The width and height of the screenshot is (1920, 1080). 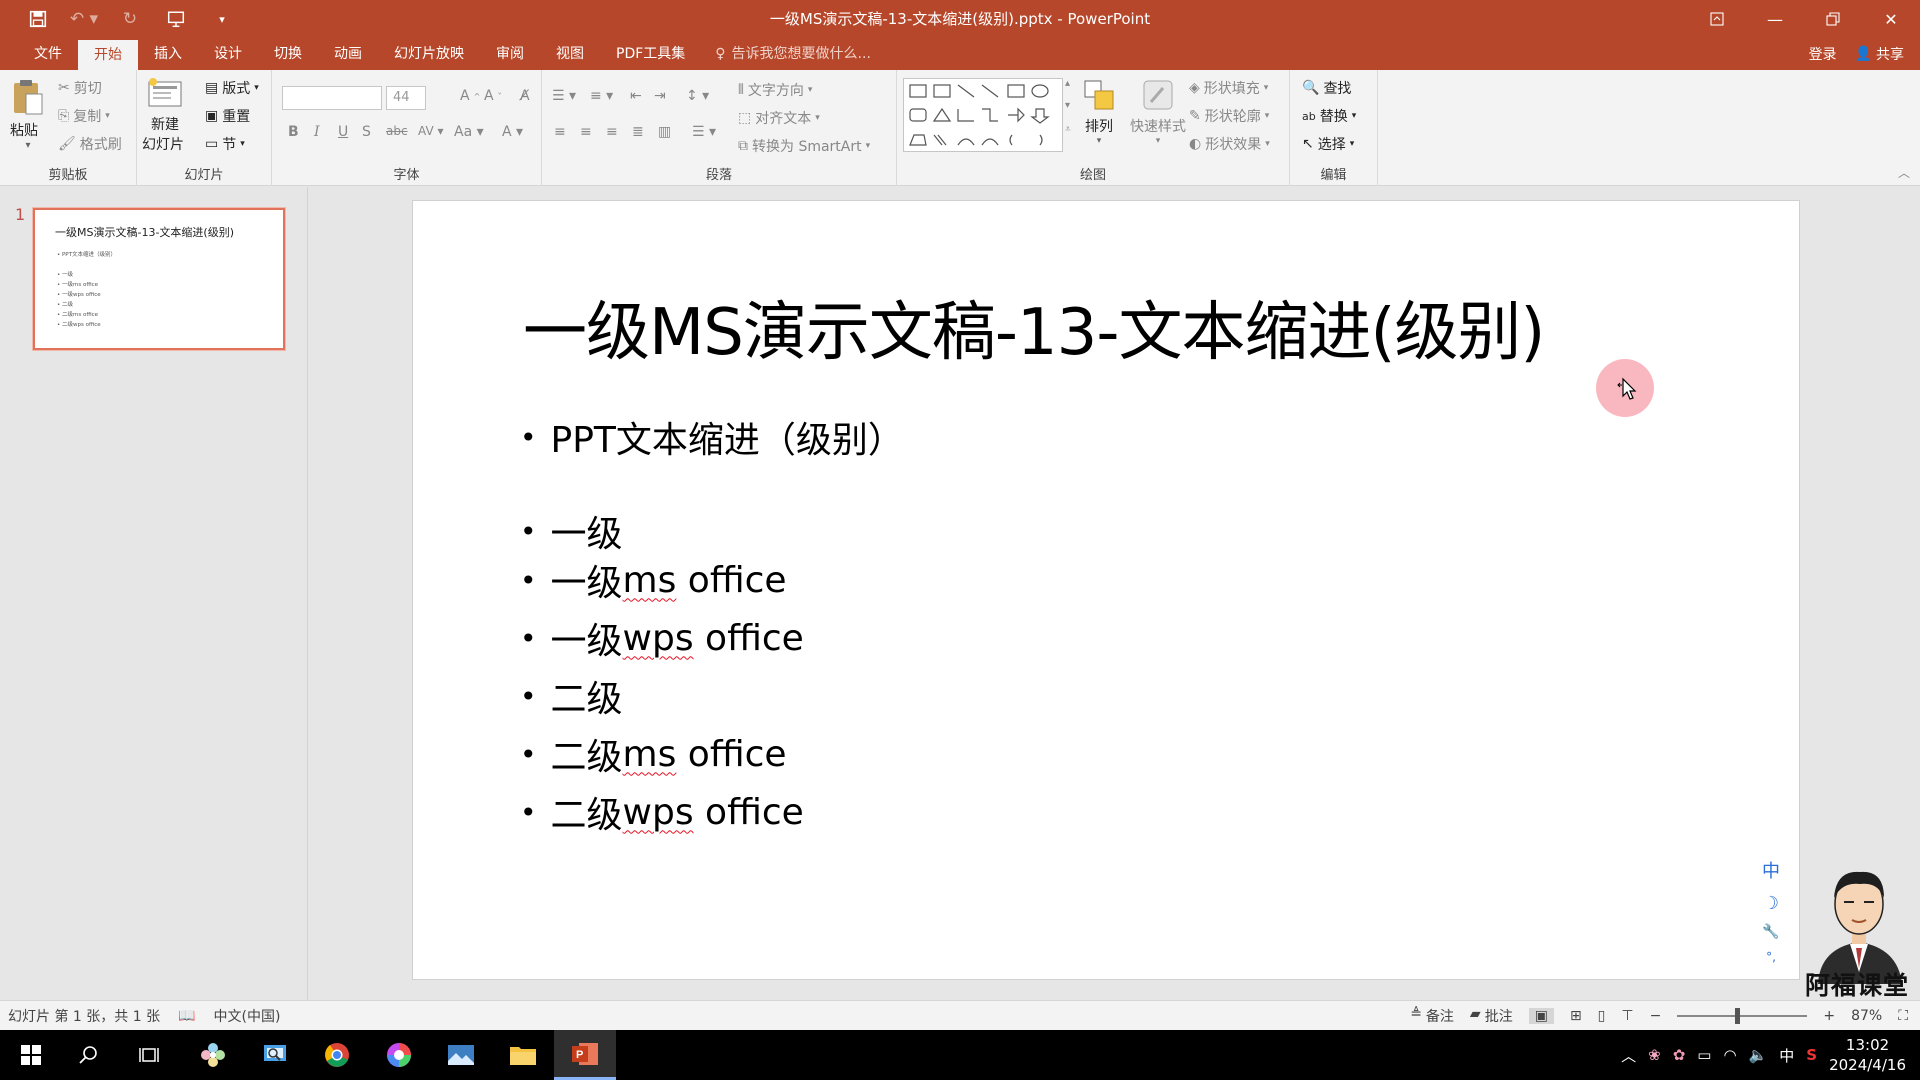 I want to click on spellcheck-icon: 📖, so click(x=186, y=1016).